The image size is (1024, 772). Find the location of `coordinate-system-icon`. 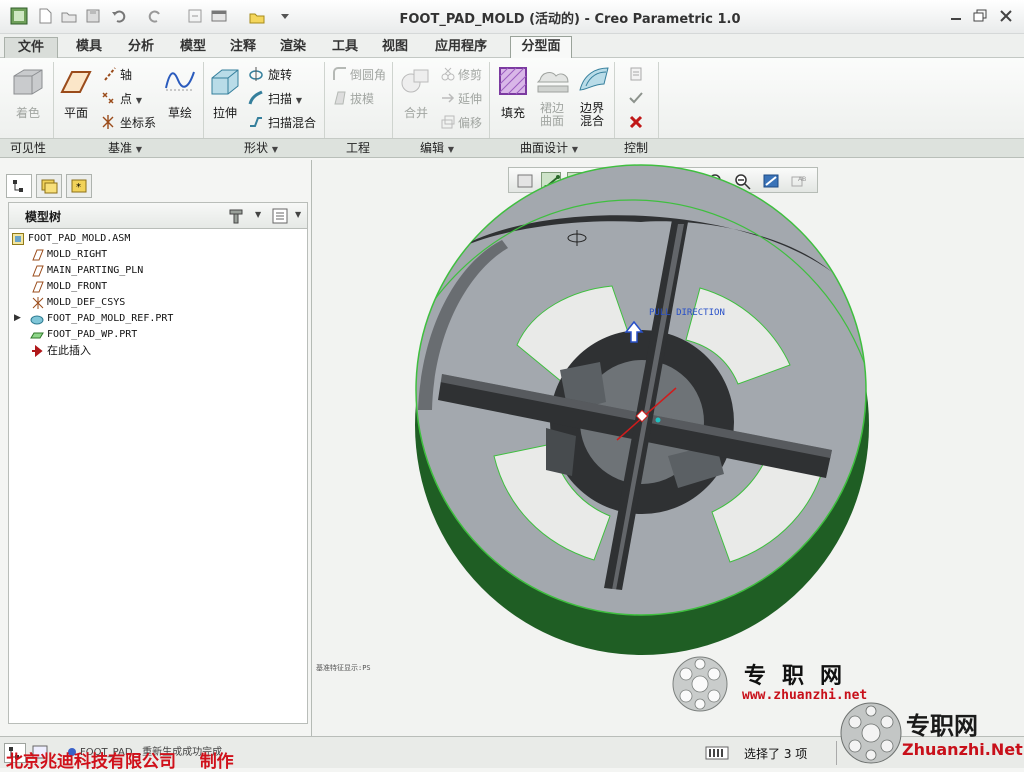

coordinate-system-icon is located at coordinates (108, 123).